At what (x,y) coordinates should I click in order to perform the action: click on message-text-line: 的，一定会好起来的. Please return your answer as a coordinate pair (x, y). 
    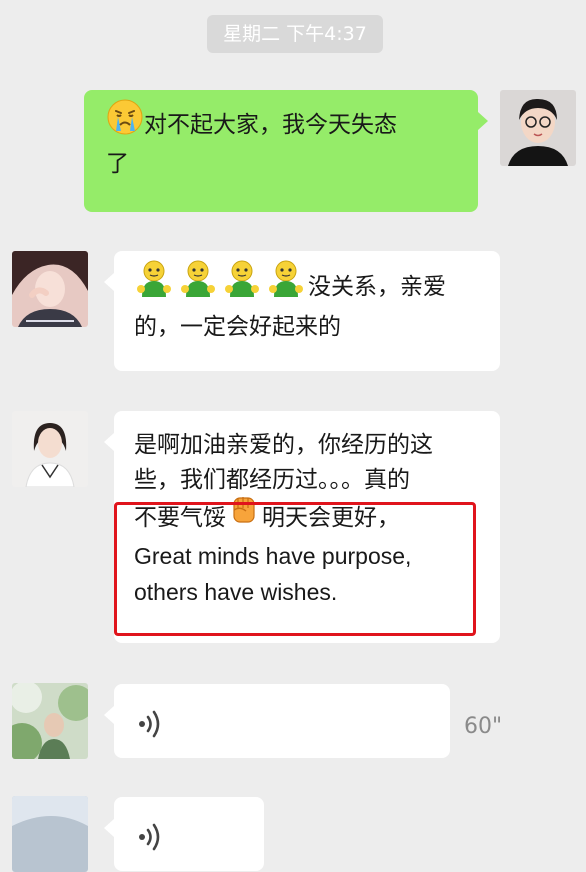
    Looking at the image, I should click on (237, 327).